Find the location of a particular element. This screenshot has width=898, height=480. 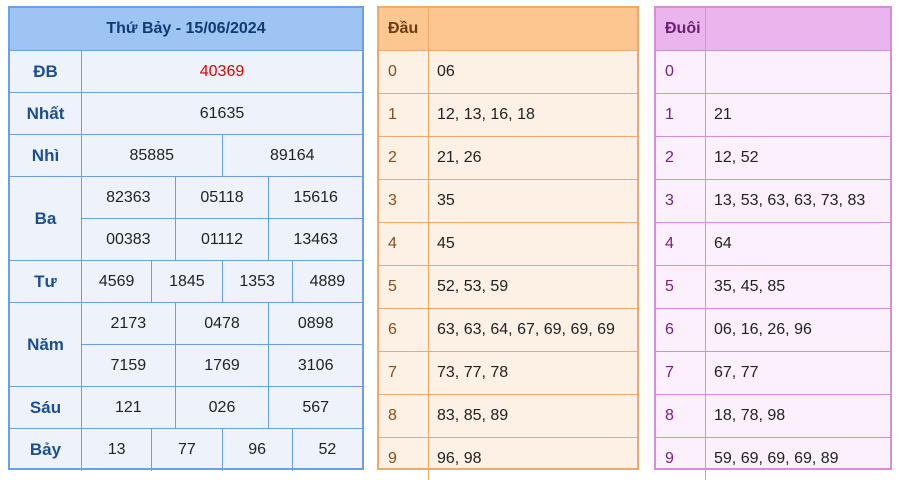

dau-values: 73, 77, 78 is located at coordinates (473, 372).